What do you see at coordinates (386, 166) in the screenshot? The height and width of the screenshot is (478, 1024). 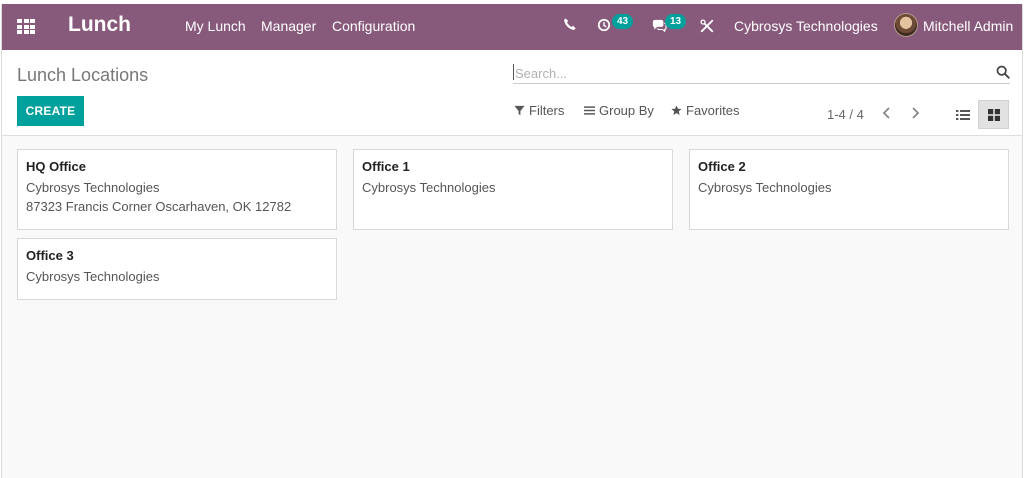 I see `card-title: Office 1` at bounding box center [386, 166].